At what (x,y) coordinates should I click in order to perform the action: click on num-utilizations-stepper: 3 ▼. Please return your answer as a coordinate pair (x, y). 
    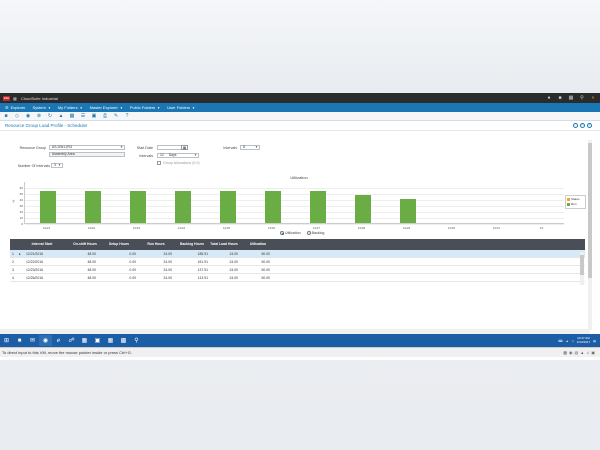
    Looking at the image, I should click on (57, 165).